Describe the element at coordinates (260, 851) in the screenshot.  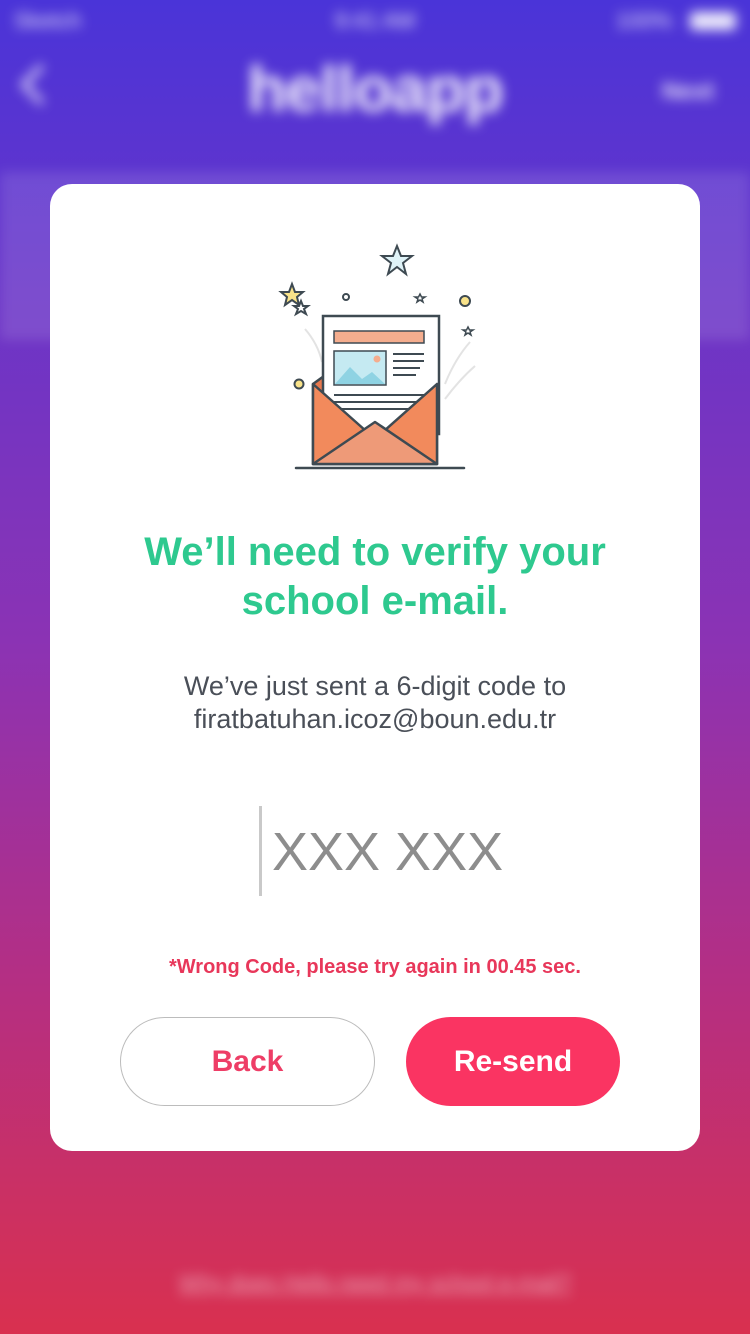
I see `text-cursor` at that location.